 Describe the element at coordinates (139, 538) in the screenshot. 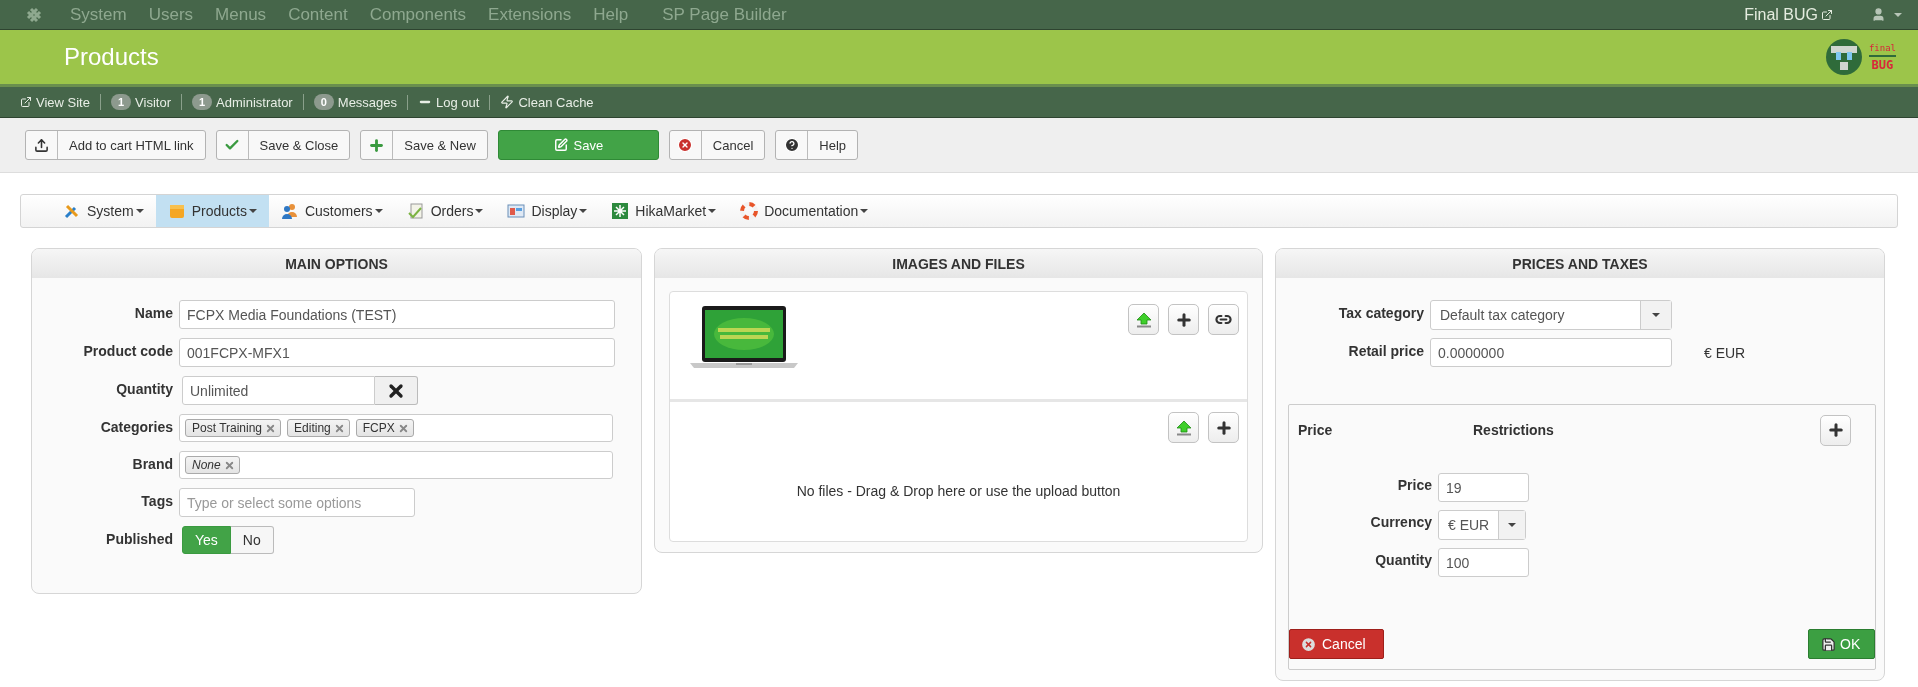

I see `field-label: Published` at that location.